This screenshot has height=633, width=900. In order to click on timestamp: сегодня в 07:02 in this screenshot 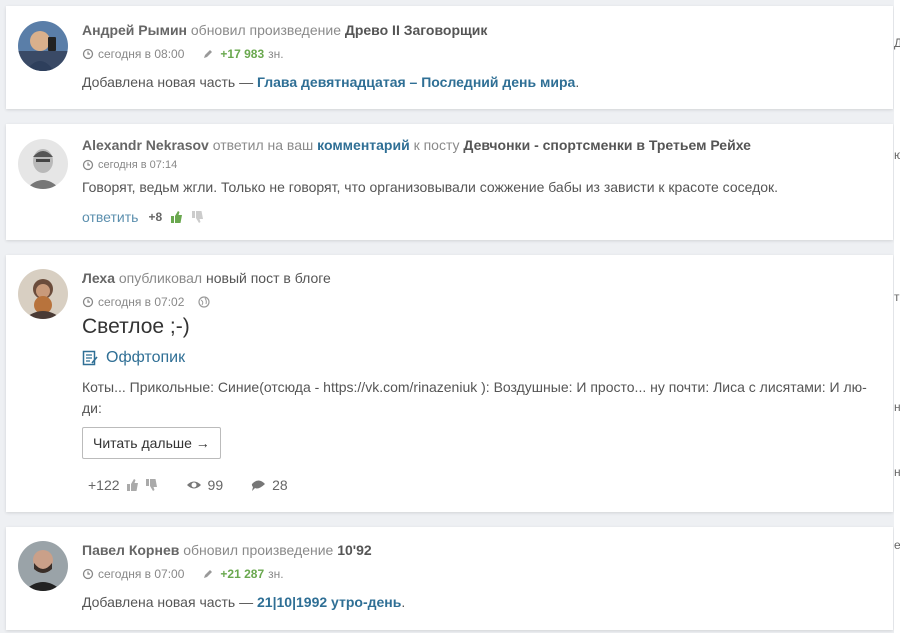, I will do `click(141, 302)`.